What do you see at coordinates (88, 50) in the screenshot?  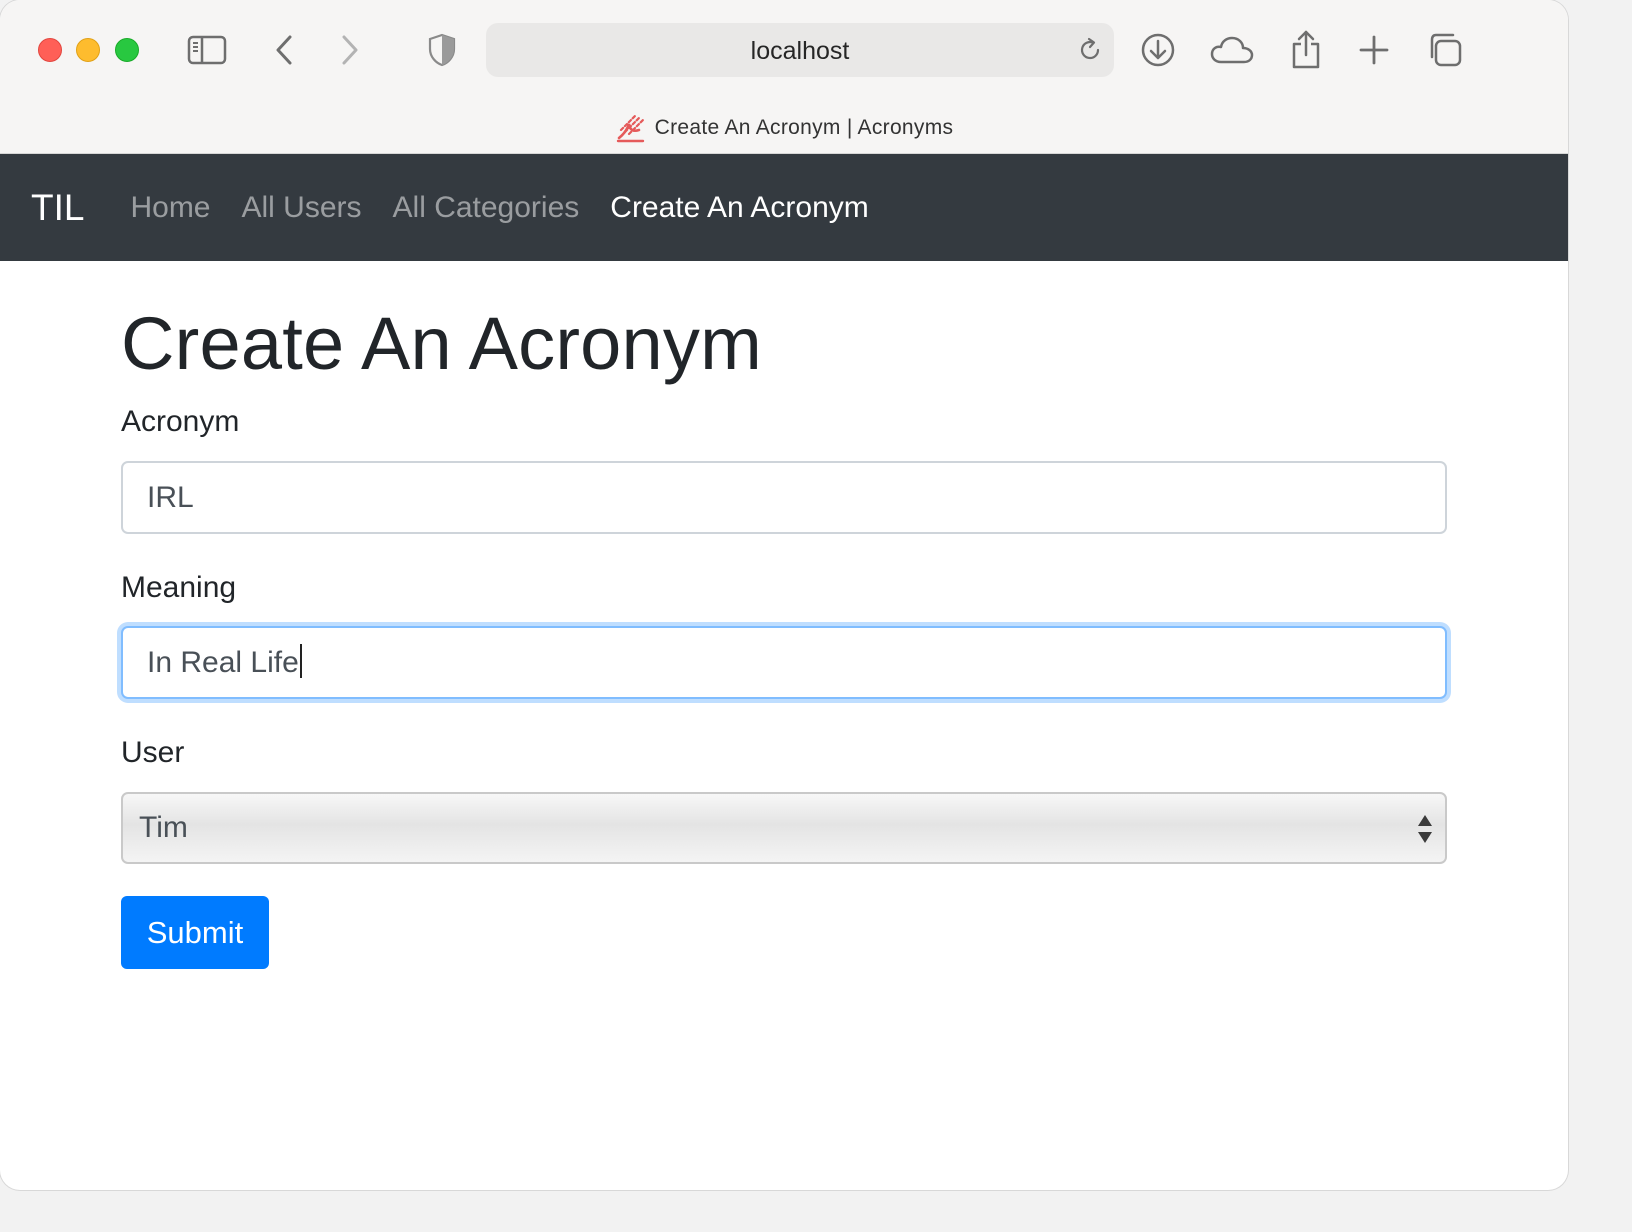 I see `minimize-window-button` at bounding box center [88, 50].